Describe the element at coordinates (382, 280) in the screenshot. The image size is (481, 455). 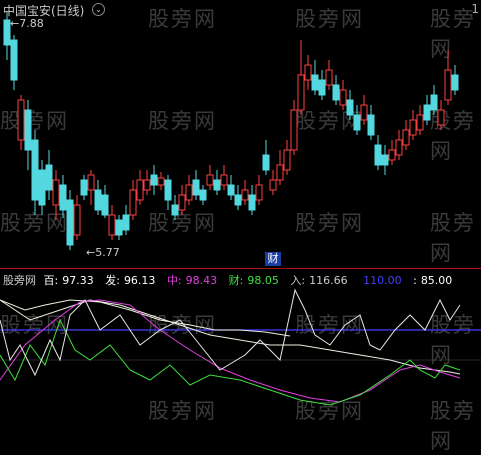
I see `legend-item-5: 110.00` at that location.